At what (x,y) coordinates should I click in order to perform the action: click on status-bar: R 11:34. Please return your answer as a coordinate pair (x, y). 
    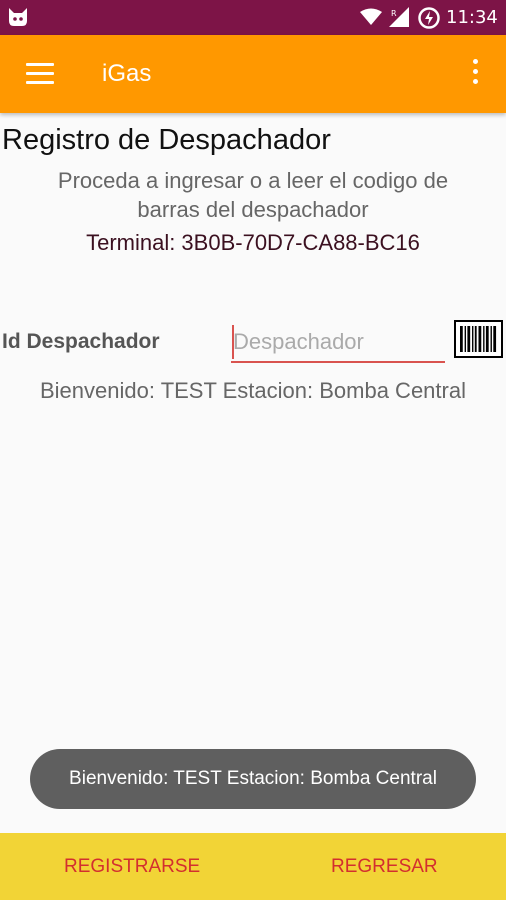
    Looking at the image, I should click on (253, 17).